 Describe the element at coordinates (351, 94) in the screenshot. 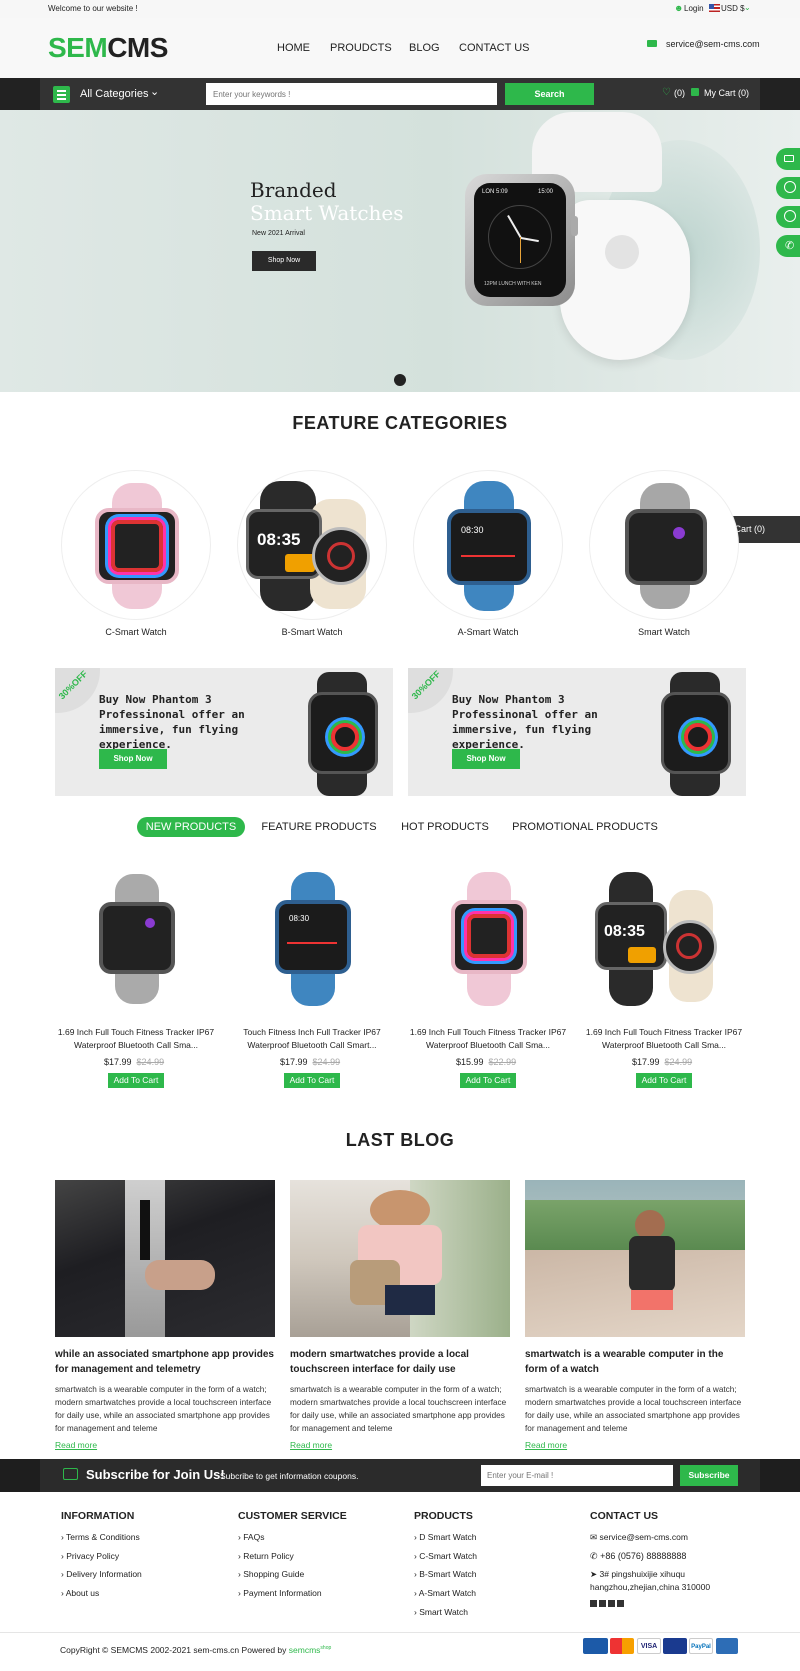

I see `search-input` at that location.